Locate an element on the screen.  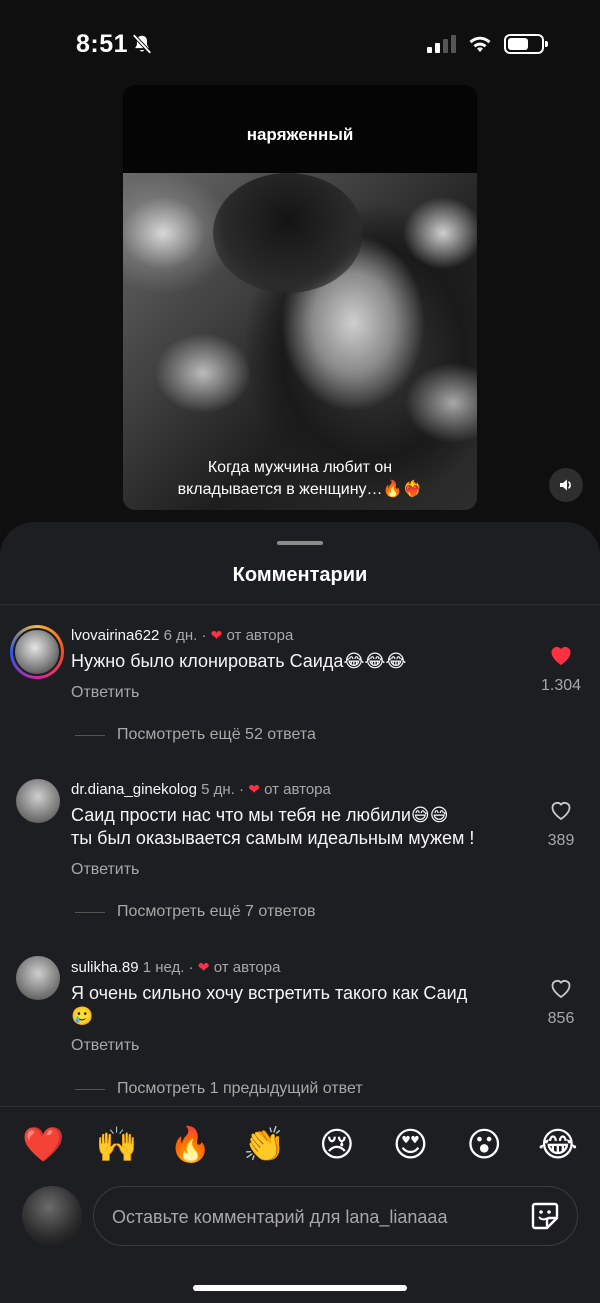
comment-age: 5 дн. is located at coordinates (218, 789).